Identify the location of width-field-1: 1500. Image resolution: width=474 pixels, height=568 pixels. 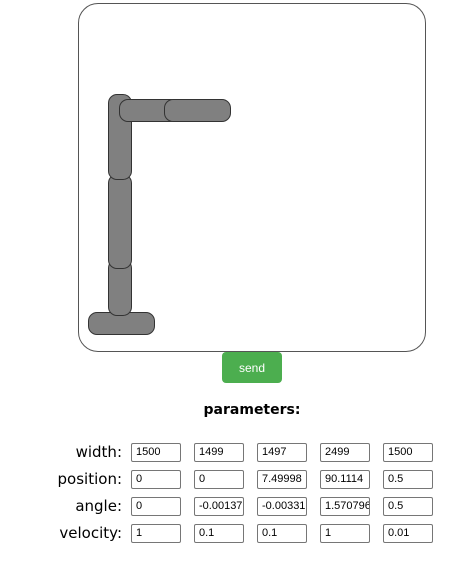
(156, 452).